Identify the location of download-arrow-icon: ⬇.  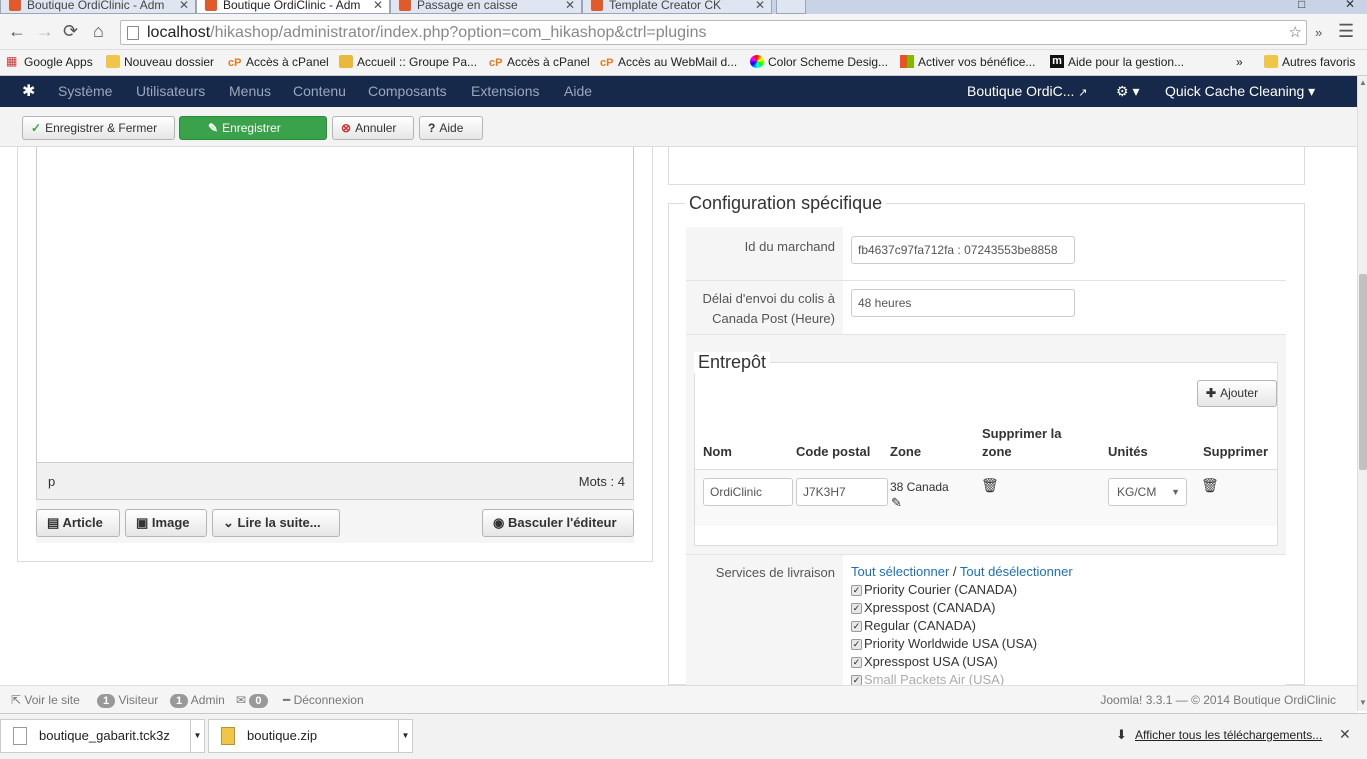
(1121, 734).